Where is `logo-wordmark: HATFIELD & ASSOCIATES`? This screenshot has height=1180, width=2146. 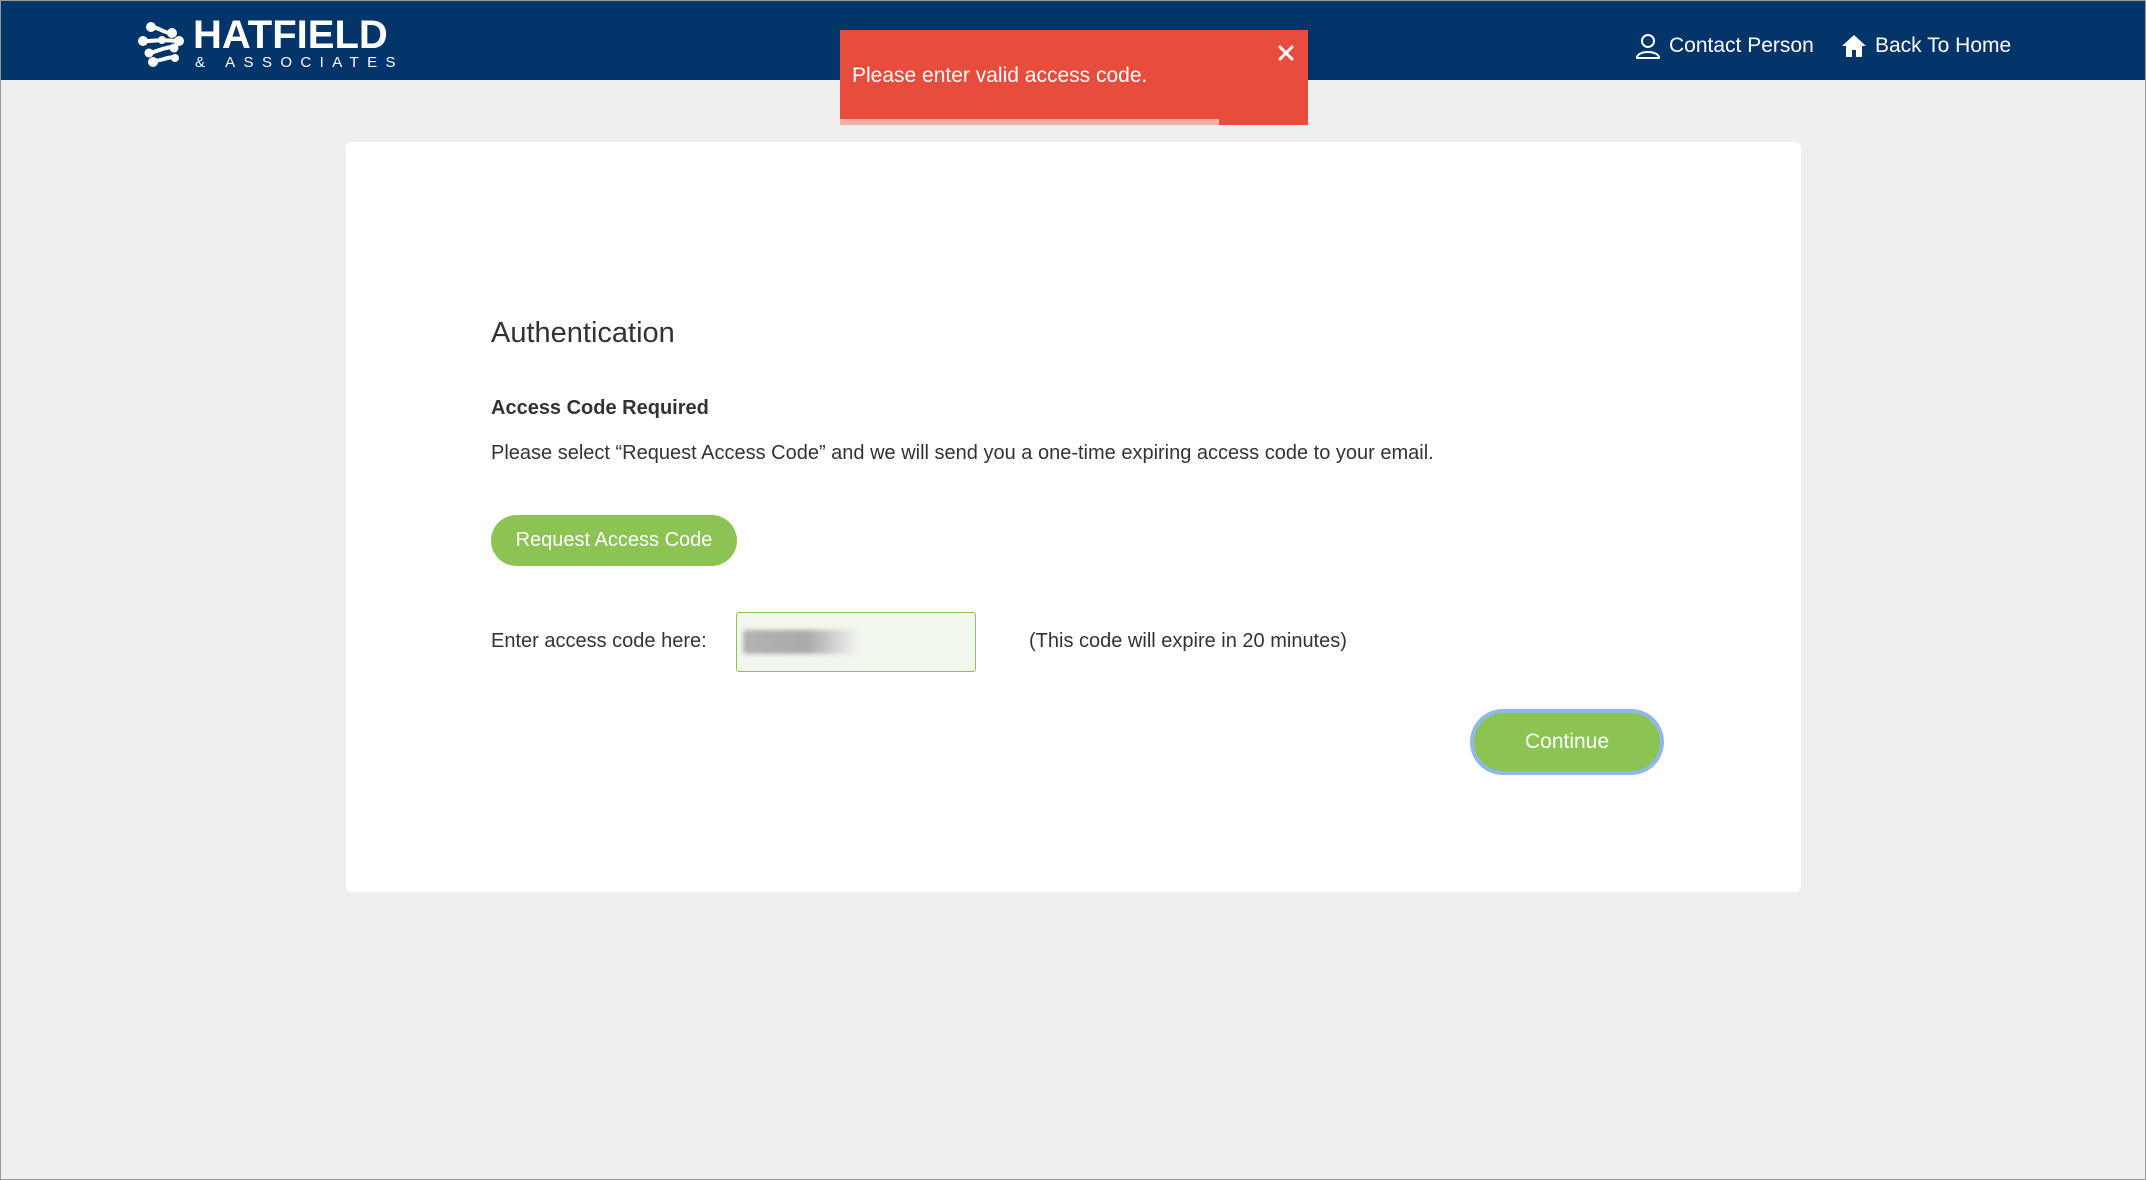
logo-wordmark: HATFIELD & ASSOCIATES is located at coordinates (298, 42).